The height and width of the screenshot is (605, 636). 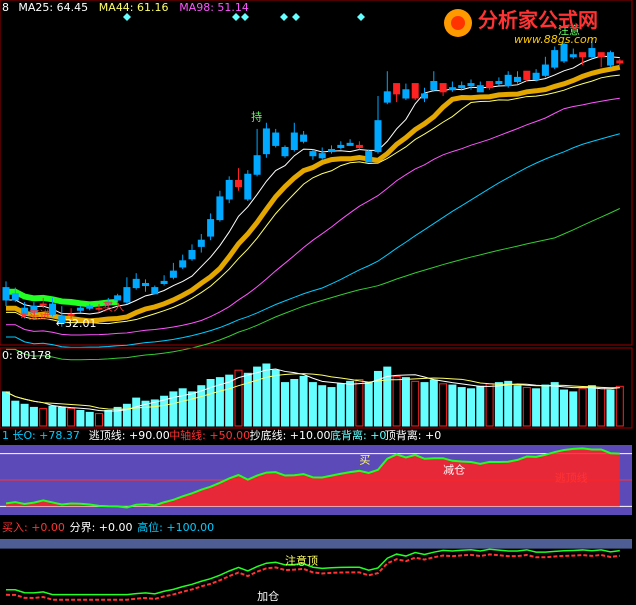 I want to click on price-legend-item-2: MA44: 61.16, so click(x=134, y=7).